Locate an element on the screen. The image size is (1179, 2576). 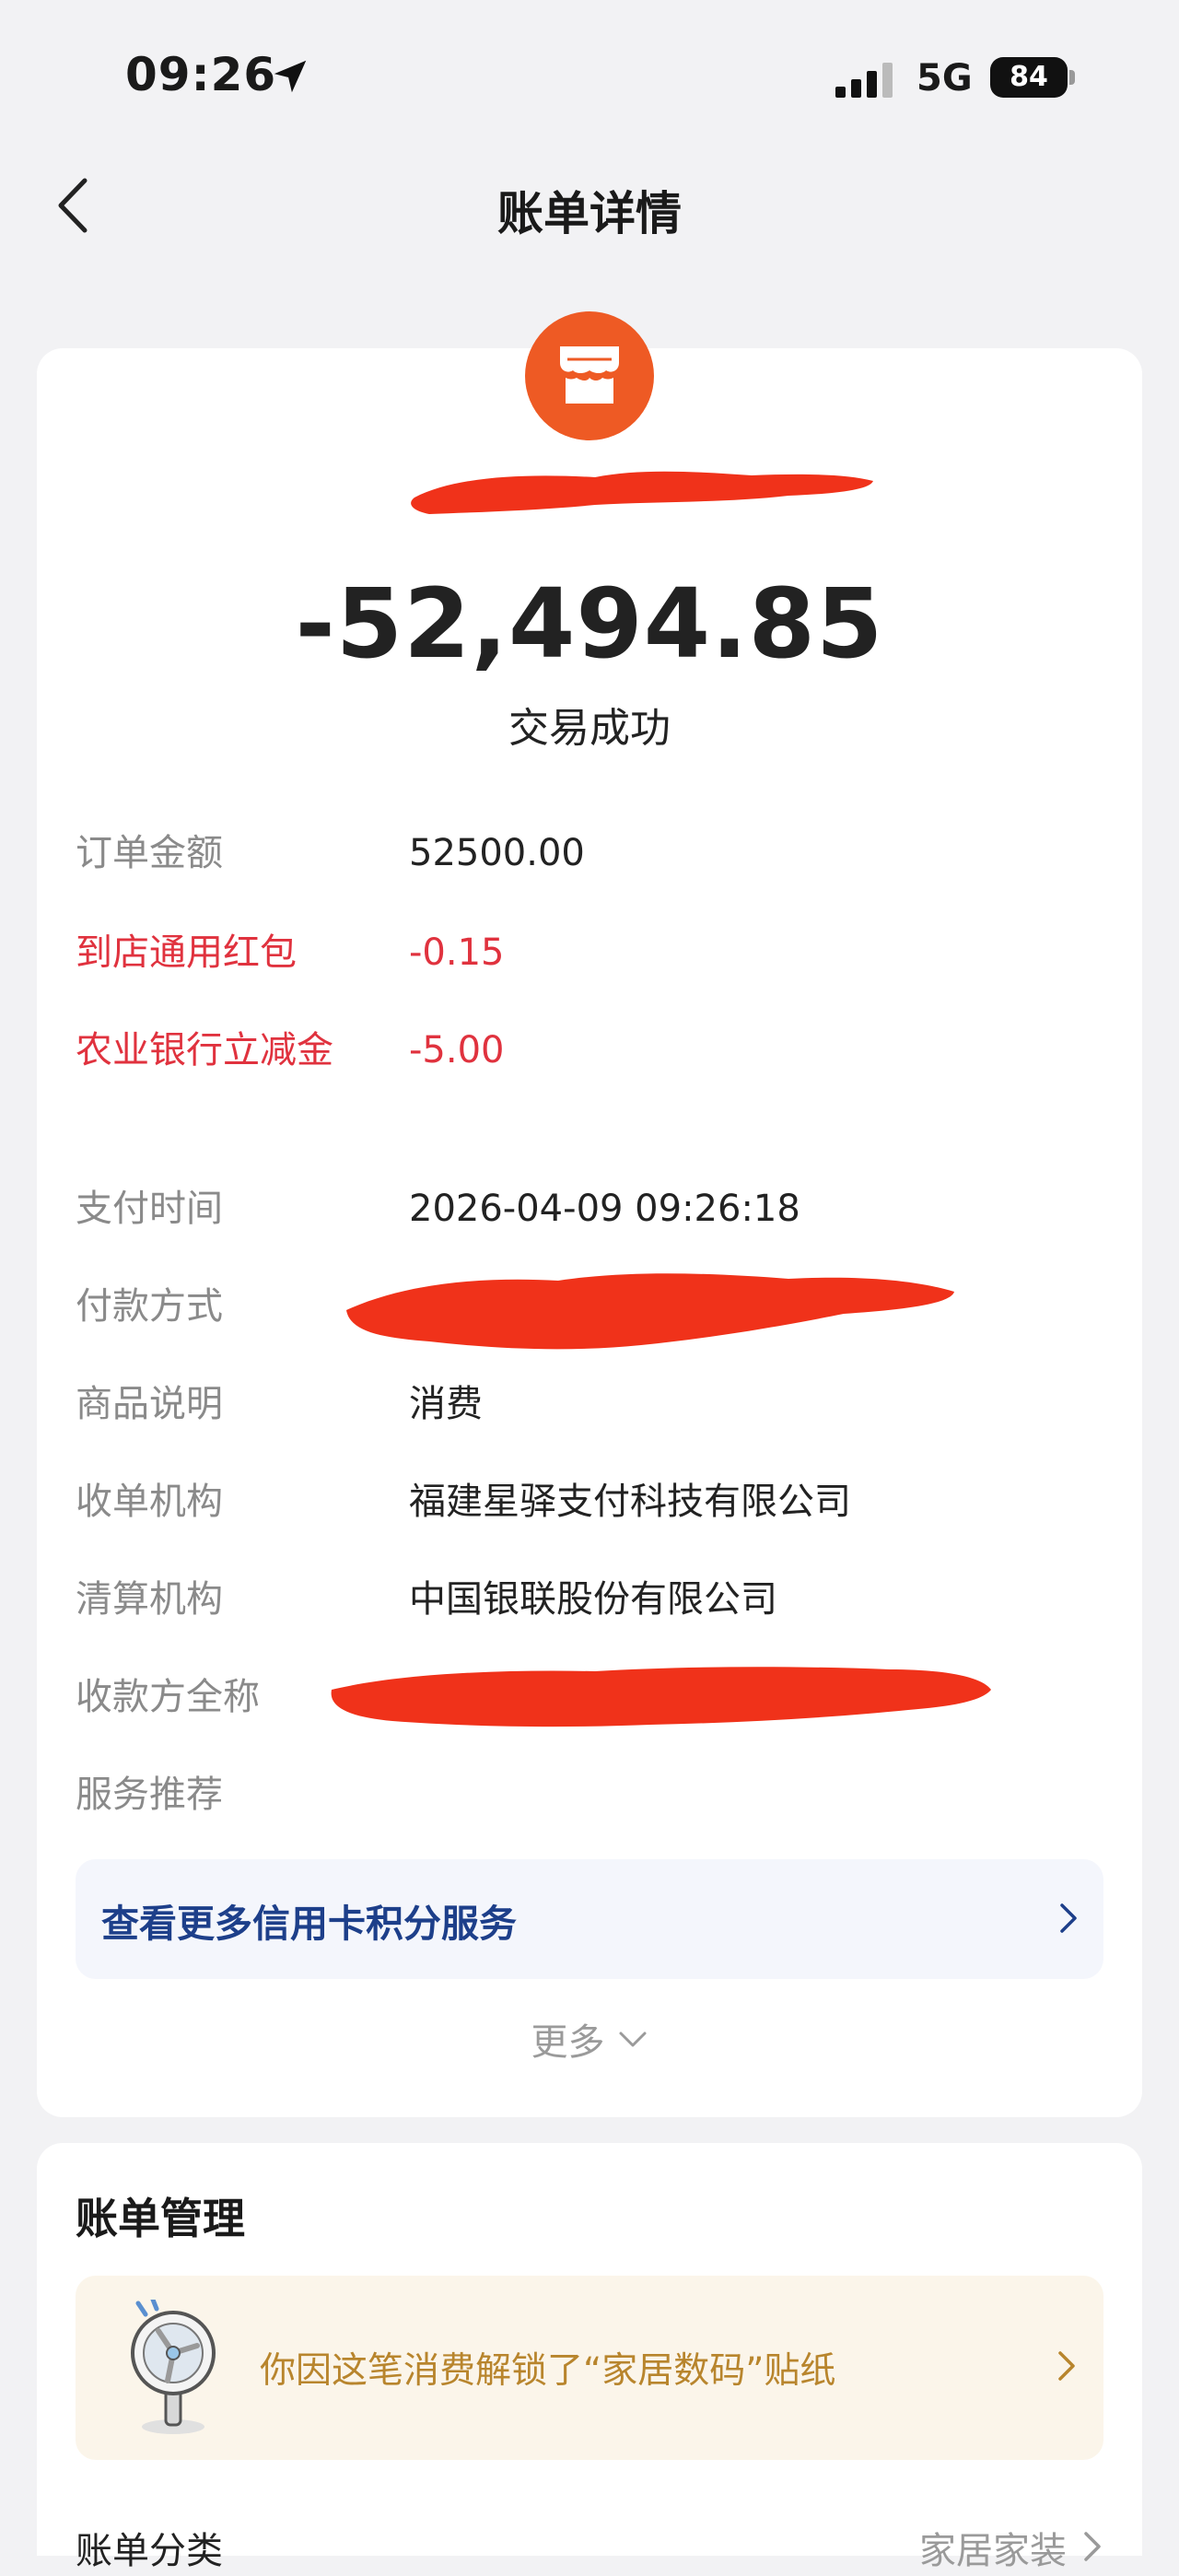
credit-card-points-service-button: 查看更多信用卡积分服务 is located at coordinates (589, 1919).